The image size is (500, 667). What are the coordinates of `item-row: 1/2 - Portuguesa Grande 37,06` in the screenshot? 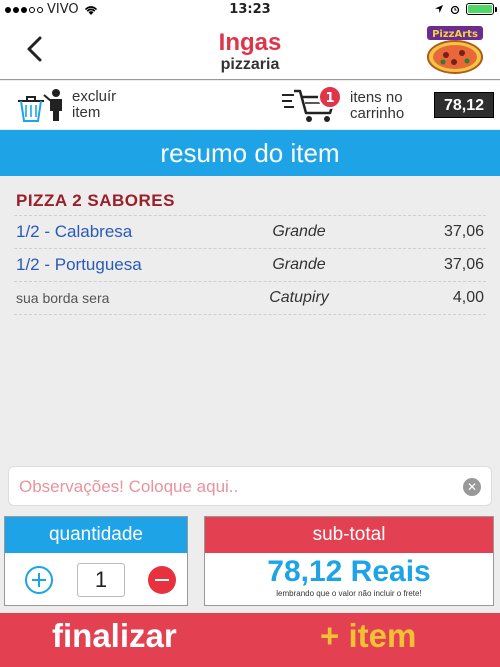 It's located at (250, 265).